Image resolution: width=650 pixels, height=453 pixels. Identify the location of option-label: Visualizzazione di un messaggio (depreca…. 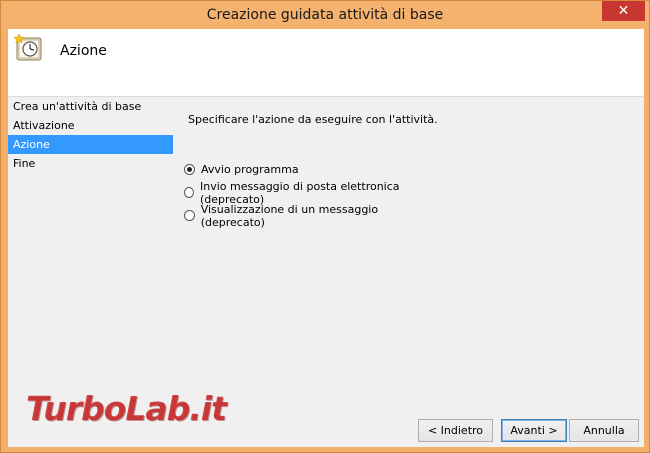
(319, 216).